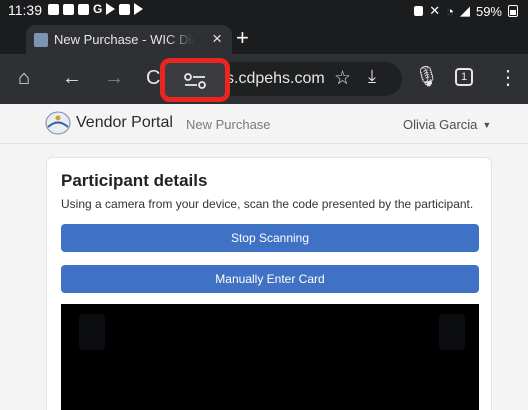  I want to click on wifi-icon: ◔, so click(450, 11).